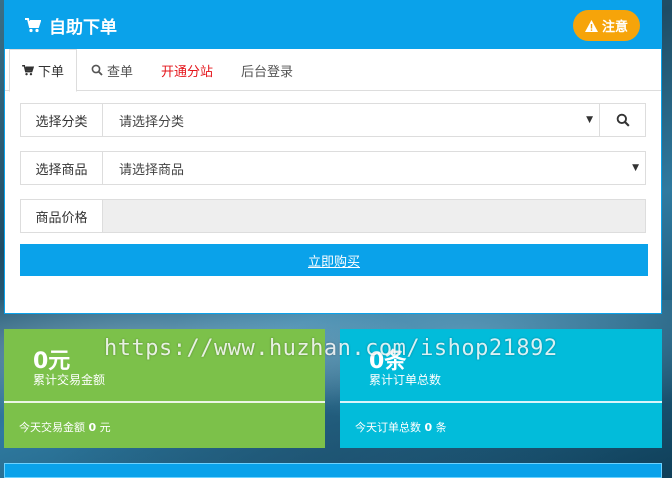 The width and height of the screenshot is (672, 478). Describe the element at coordinates (333, 25) in the screenshot. I see `panel-header: 自助下单 注意` at that location.